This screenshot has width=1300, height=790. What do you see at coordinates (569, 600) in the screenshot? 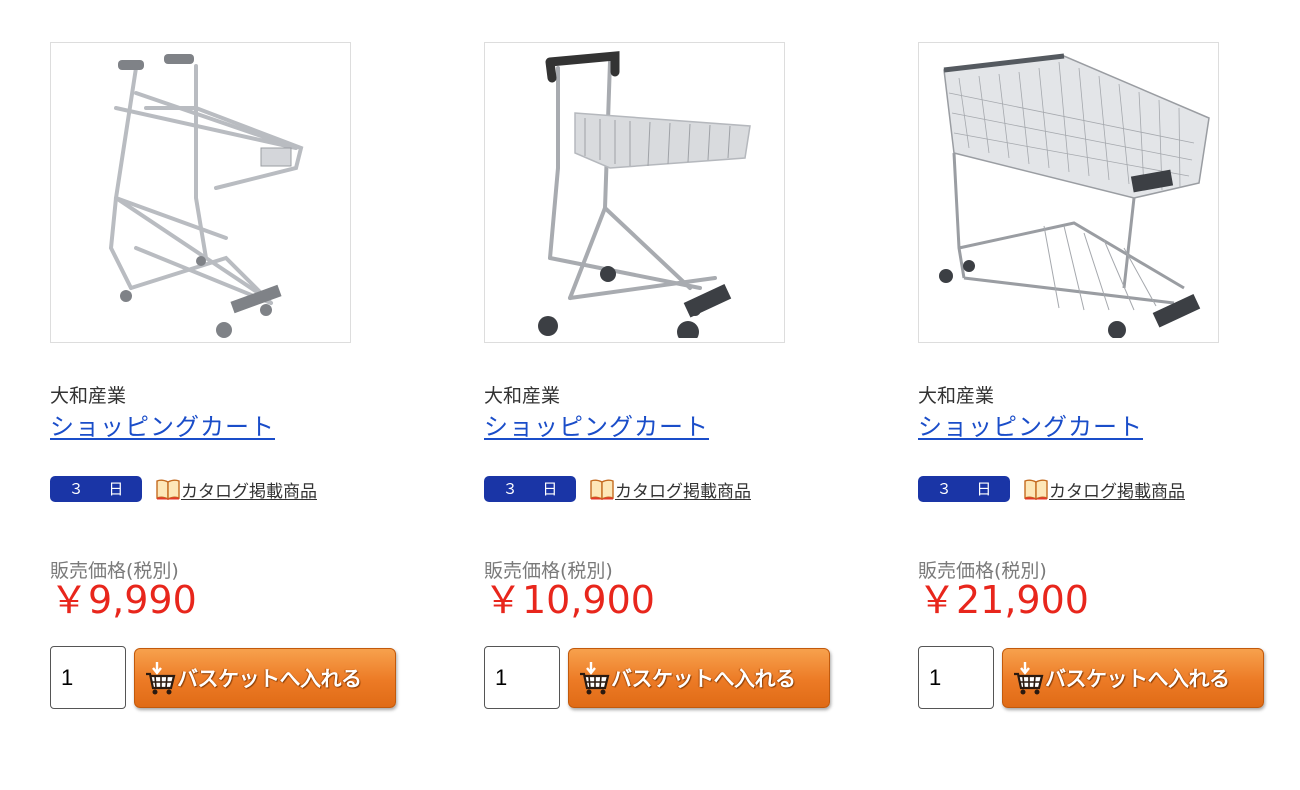
I see `price-value: ￥10,900` at bounding box center [569, 600].